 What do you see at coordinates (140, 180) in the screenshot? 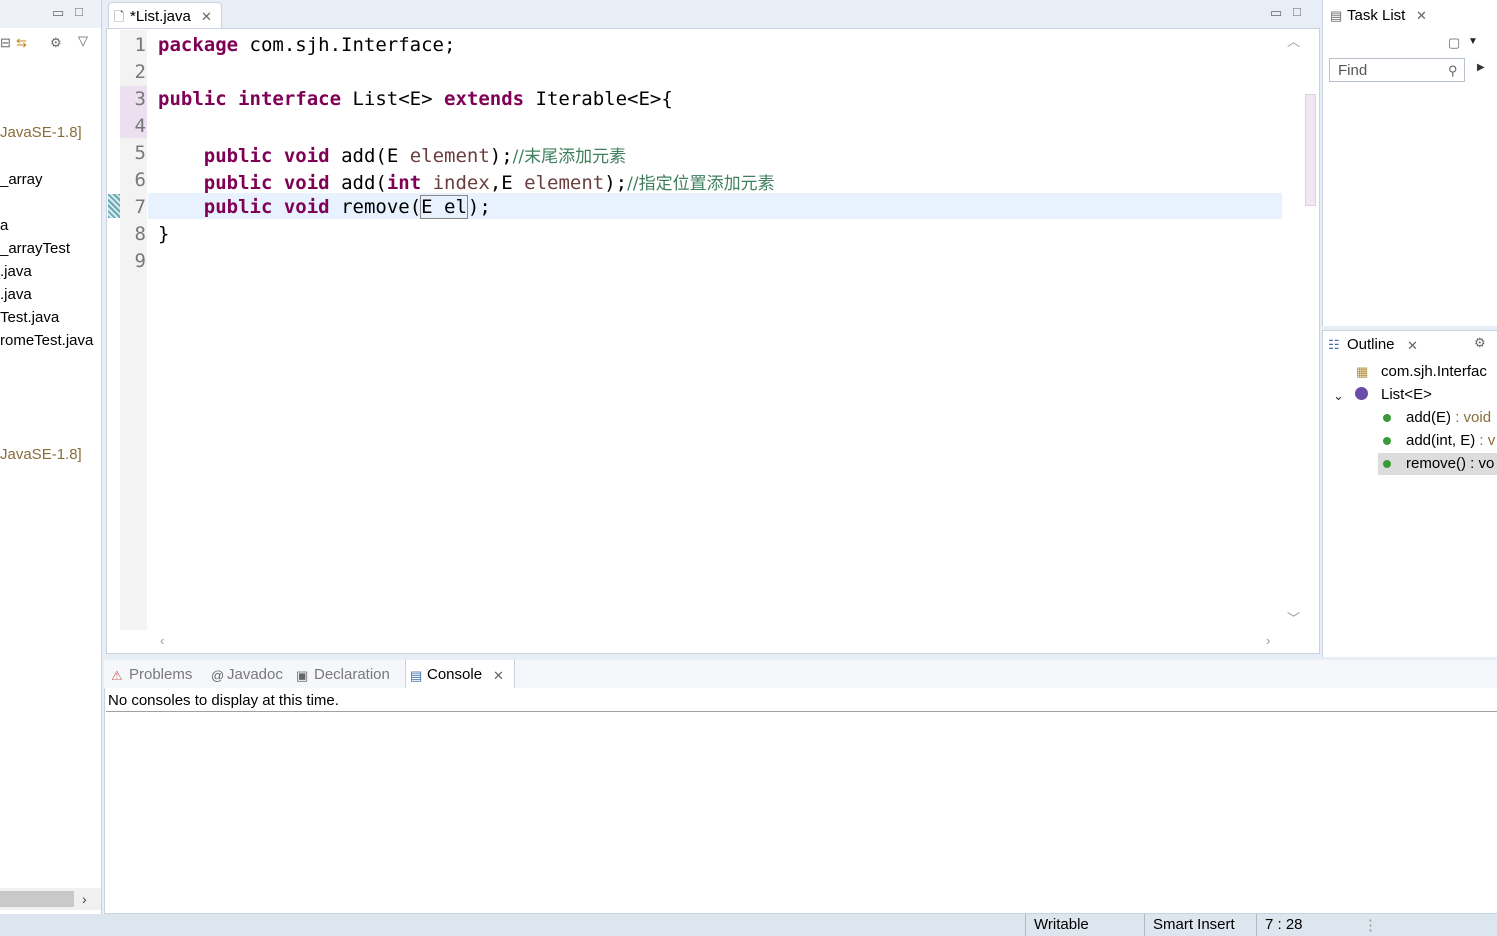
I see `line-number: 6` at bounding box center [140, 180].